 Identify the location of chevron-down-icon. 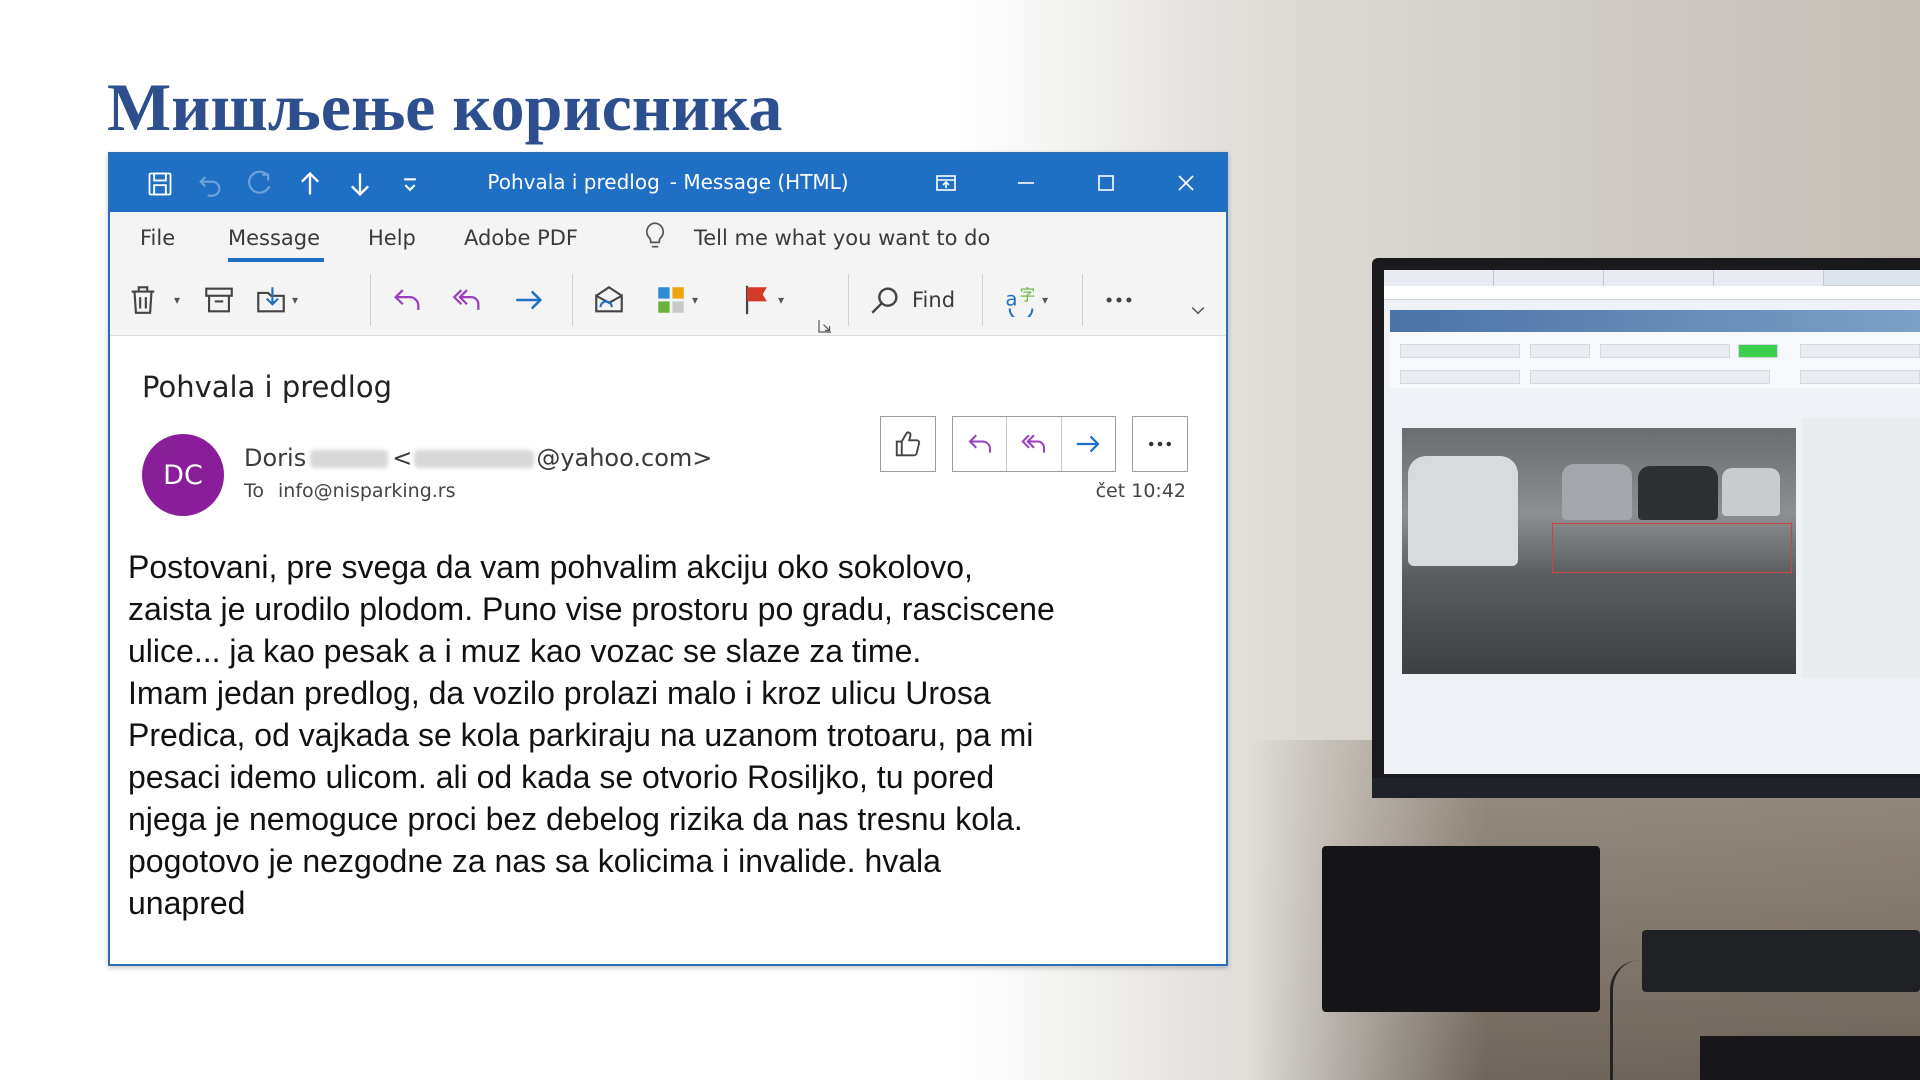
(1198, 310).